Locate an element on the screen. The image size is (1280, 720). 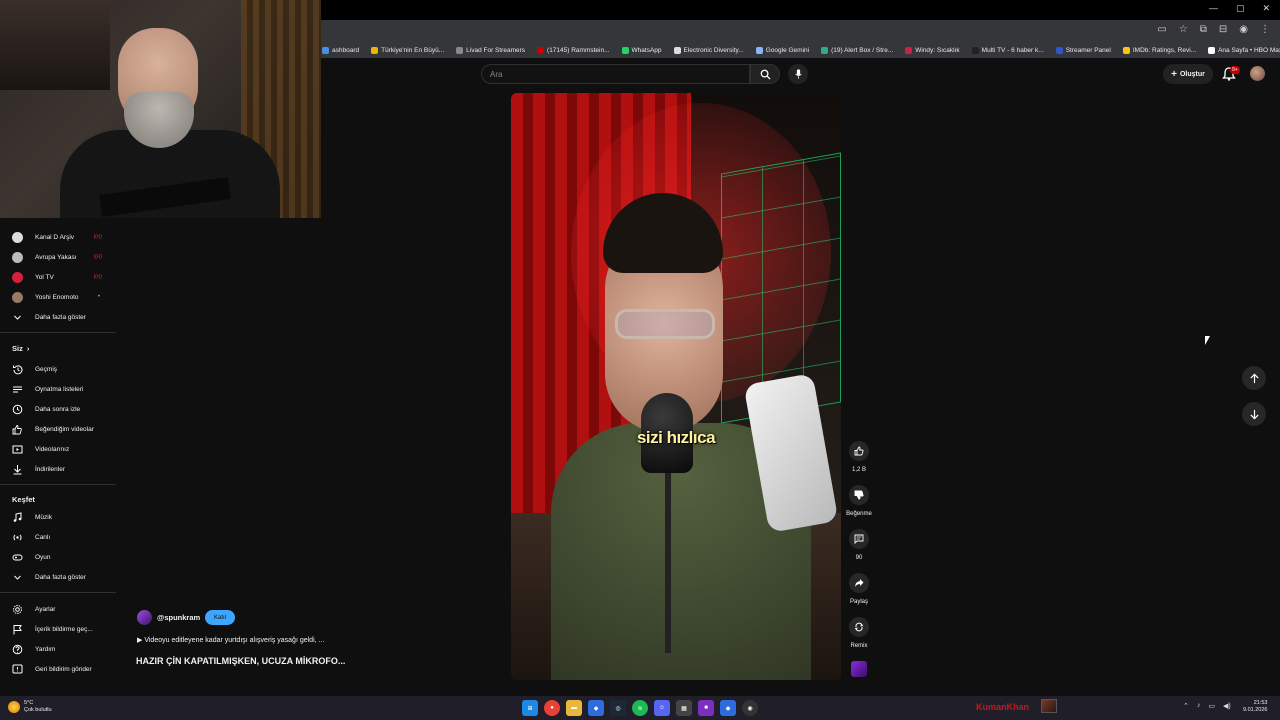
remix-button is located at coordinates (859, 627).